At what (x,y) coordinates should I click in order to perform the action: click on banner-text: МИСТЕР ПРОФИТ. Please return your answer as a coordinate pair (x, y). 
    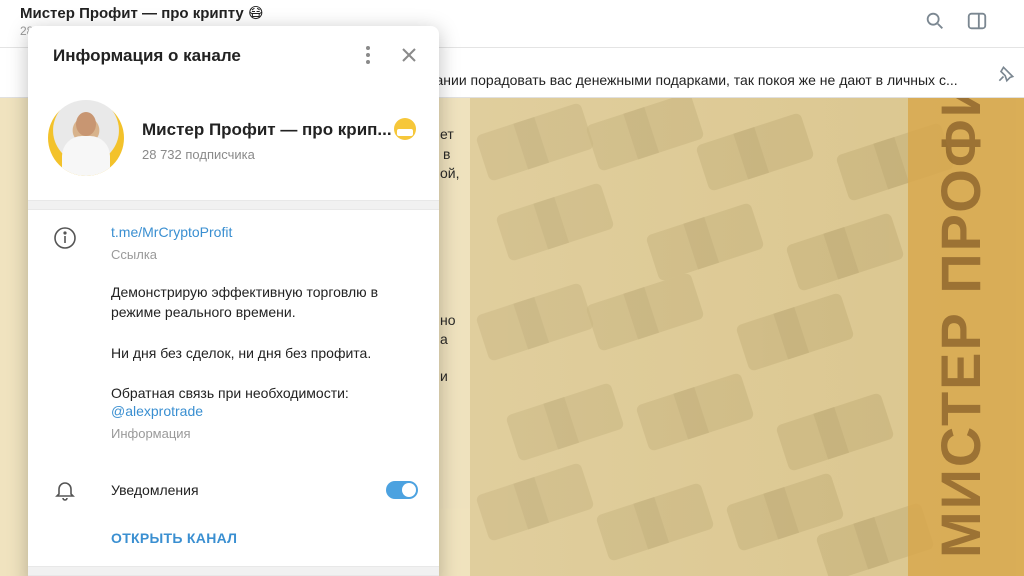
    Looking at the image, I should click on (960, 328).